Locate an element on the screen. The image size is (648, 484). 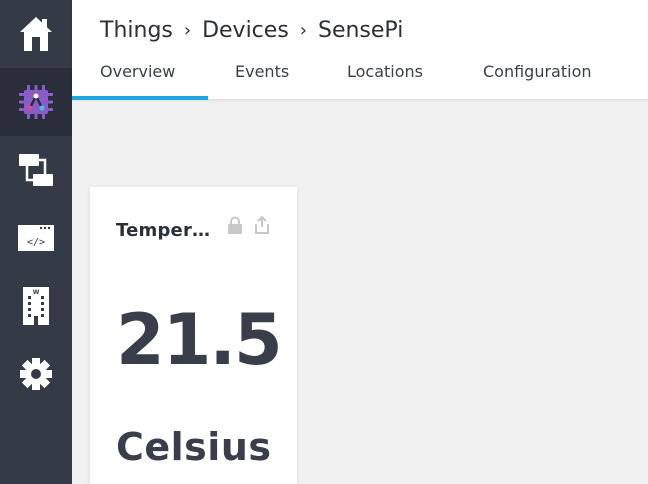
breadcrumb-devices: Devices is located at coordinates (245, 30).